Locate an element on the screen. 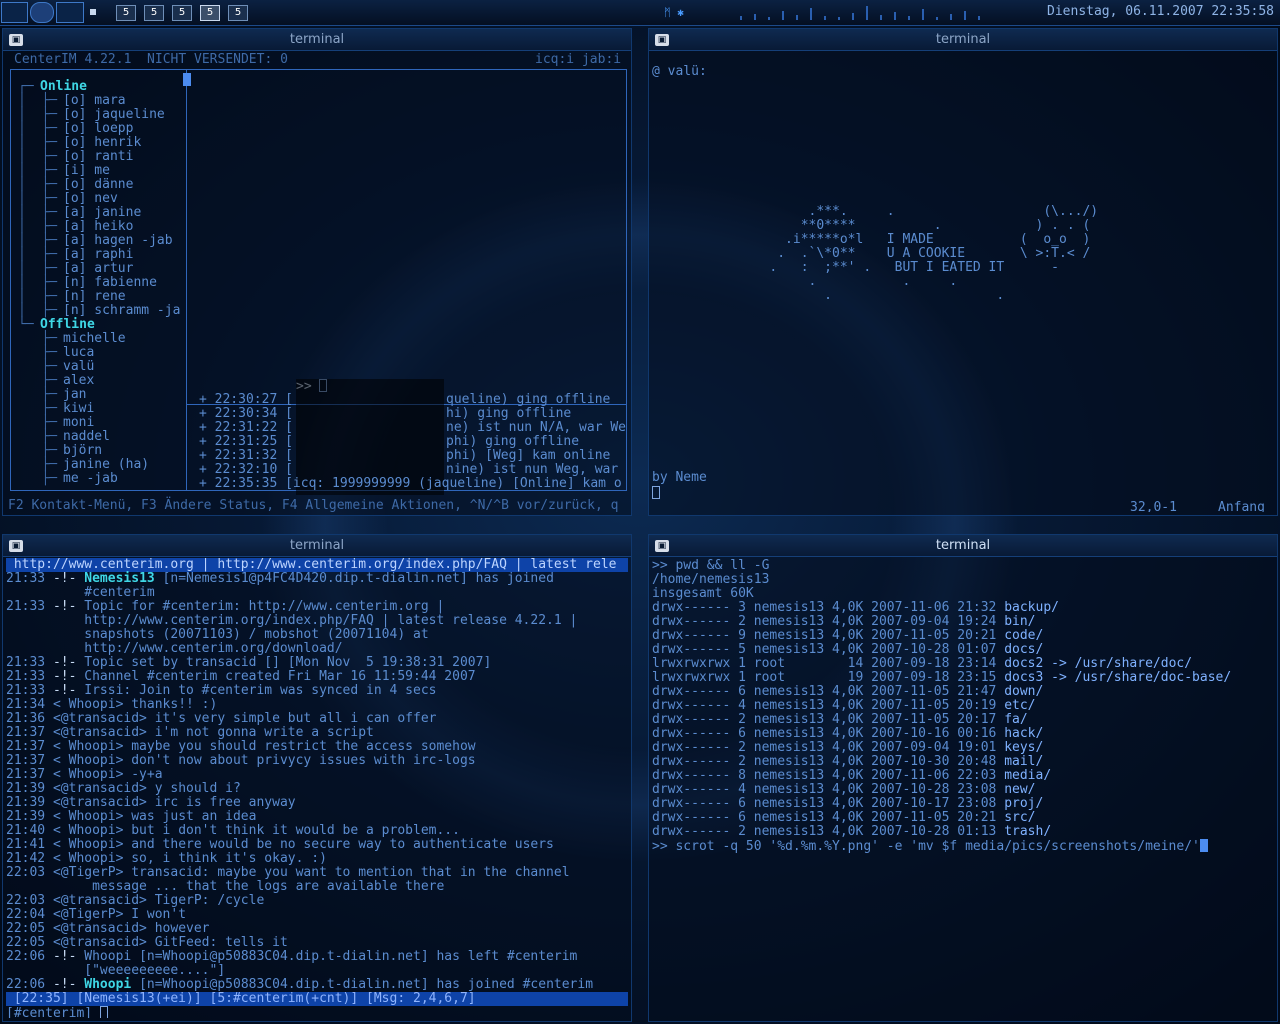 The height and width of the screenshot is (1024, 1280). contact-item: [n] rene is located at coordinates (94, 297).